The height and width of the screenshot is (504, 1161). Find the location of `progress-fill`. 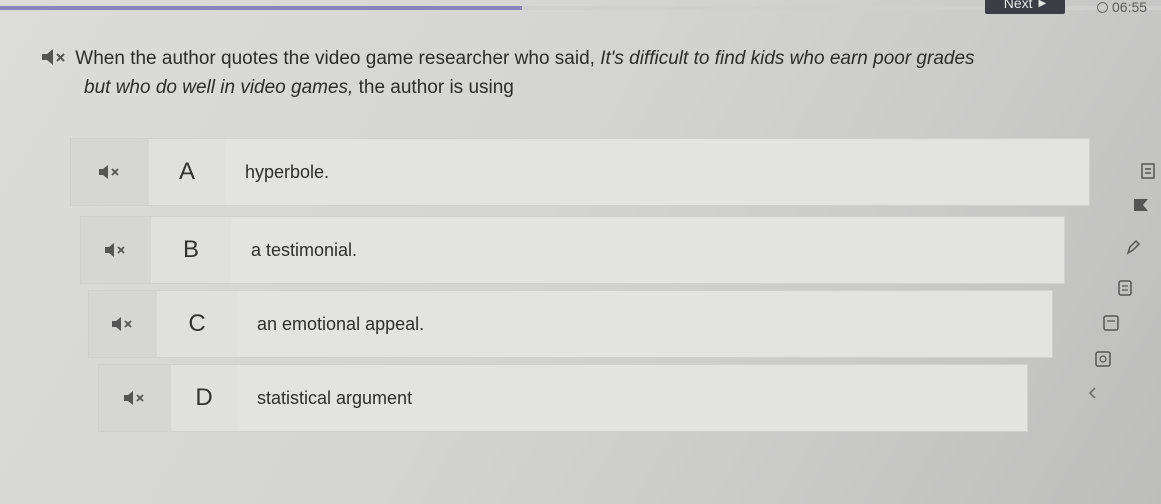

progress-fill is located at coordinates (261, 8).